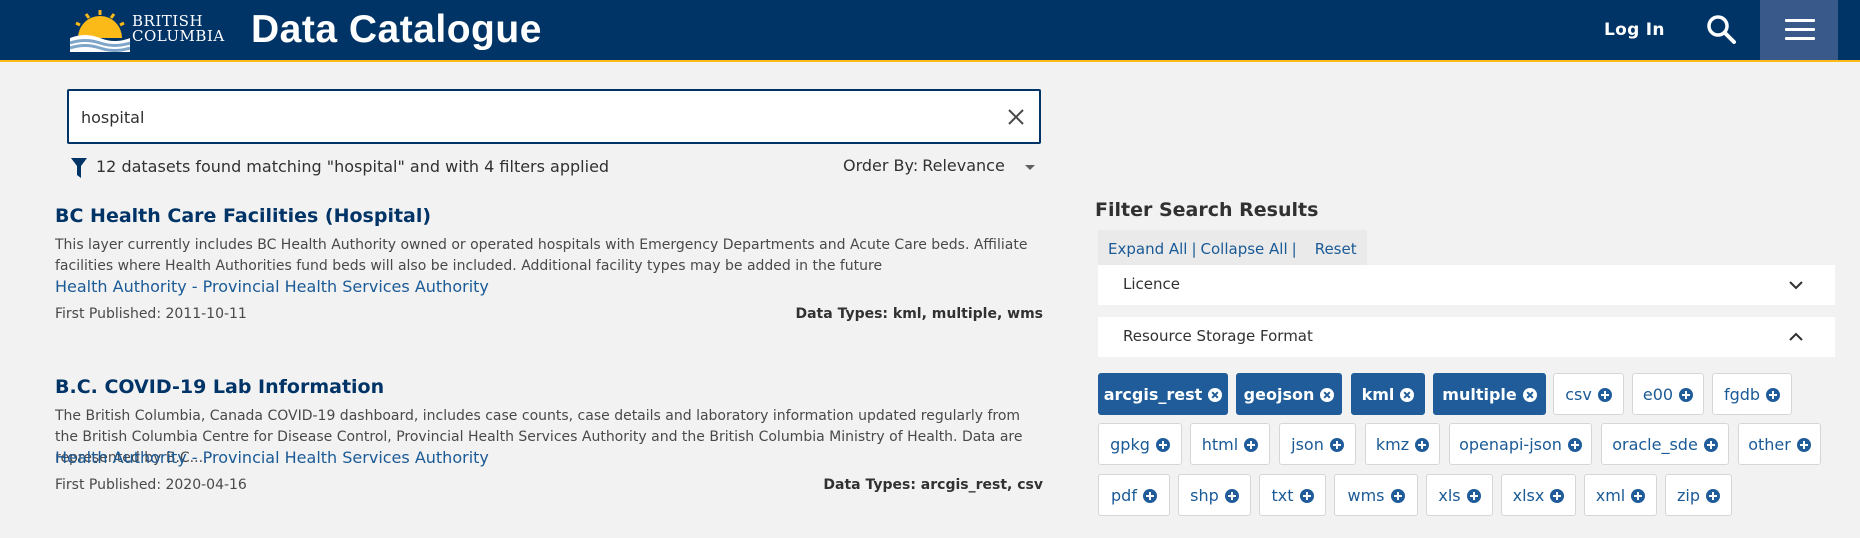 The height and width of the screenshot is (538, 1860). Describe the element at coordinates (1147, 249) in the screenshot. I see `expand-all-button: Expand All` at that location.